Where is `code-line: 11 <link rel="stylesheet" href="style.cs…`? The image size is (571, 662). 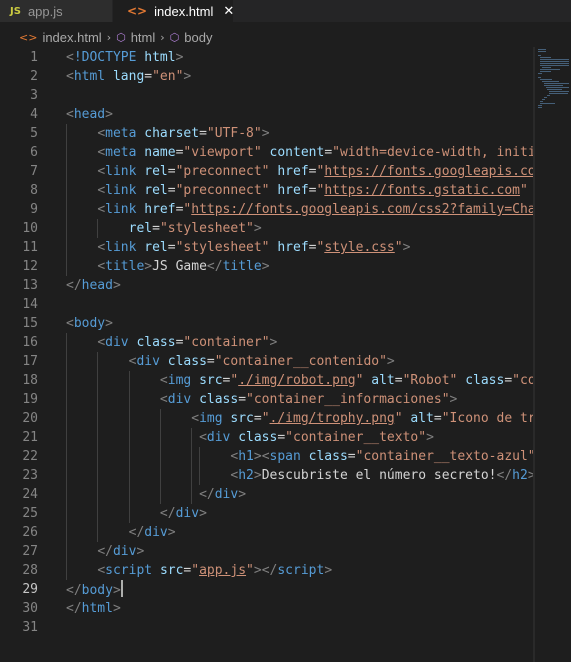 code-line: 11 <link rel="stylesheet" href="style.cs… is located at coordinates (267, 247).